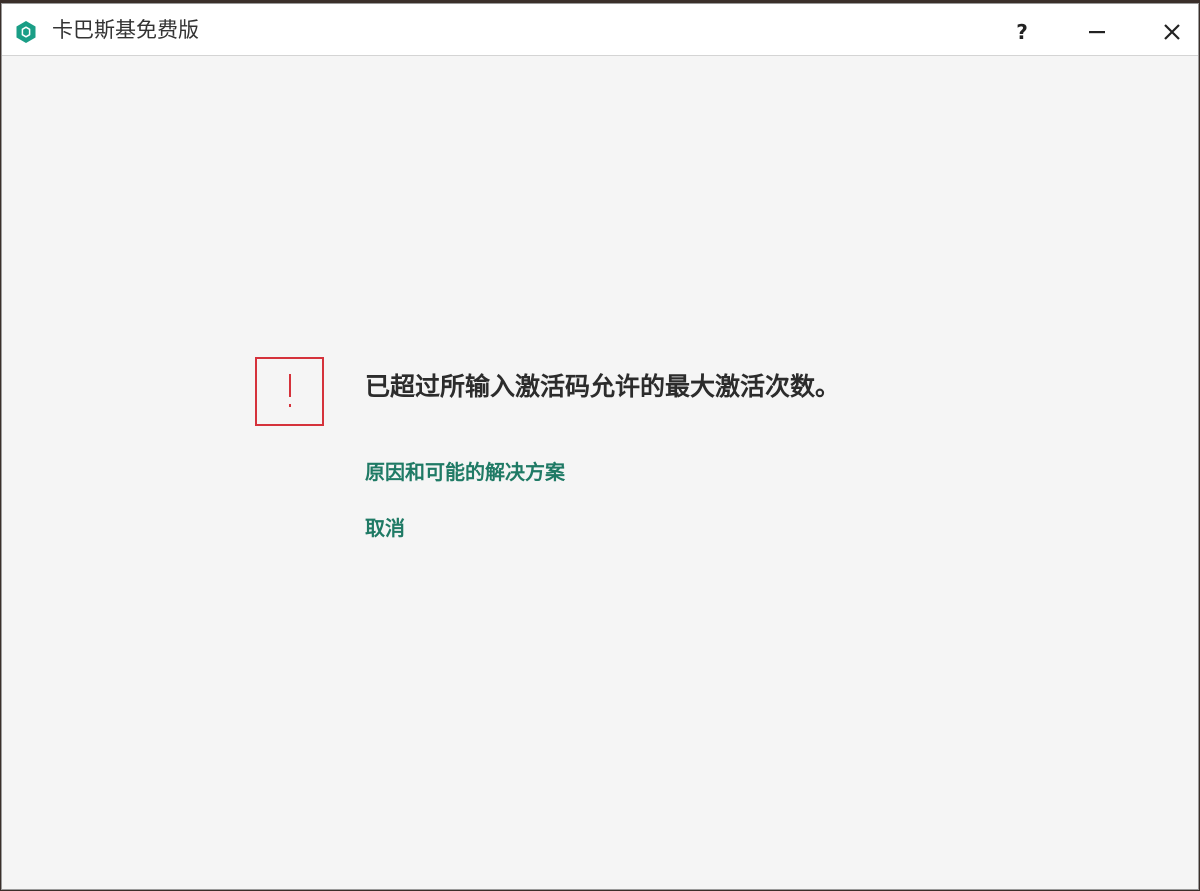 This screenshot has width=1200, height=891. I want to click on reasons-solutions-link: 原因和可能的解决方案, so click(465, 472).